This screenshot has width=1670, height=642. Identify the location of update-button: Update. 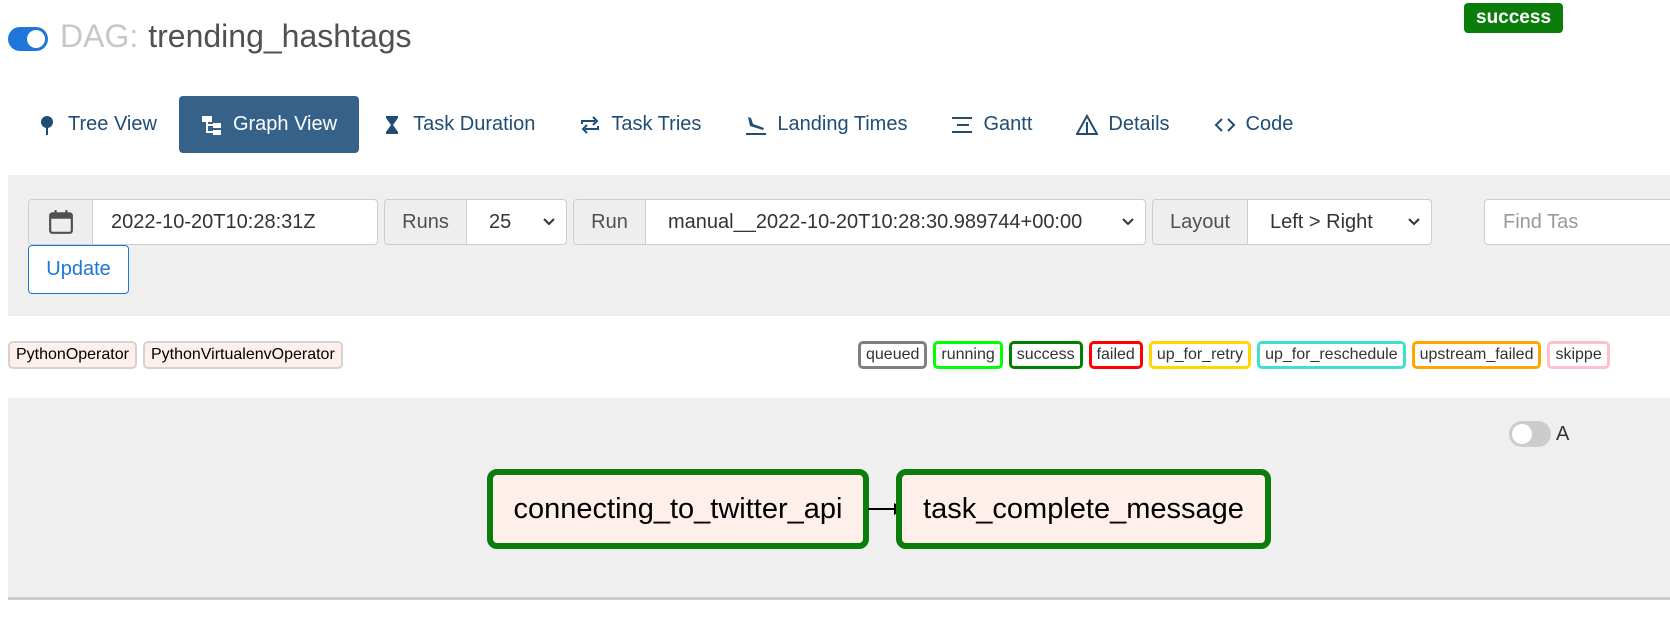
(78, 269).